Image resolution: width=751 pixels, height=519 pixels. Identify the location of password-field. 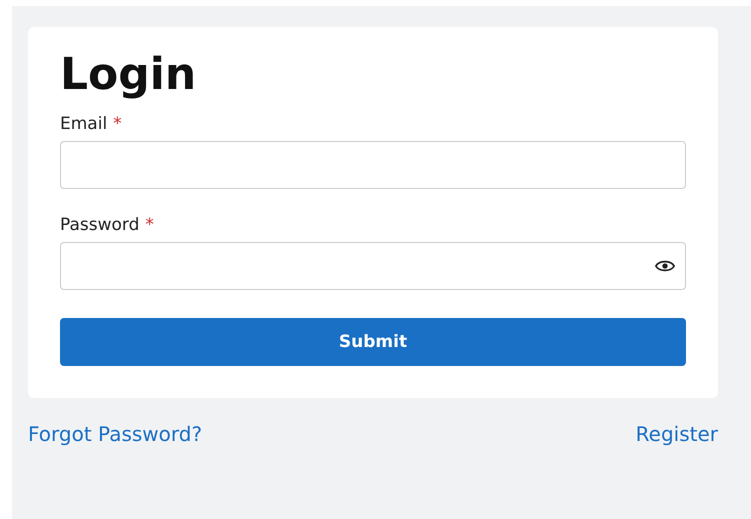
(373, 266).